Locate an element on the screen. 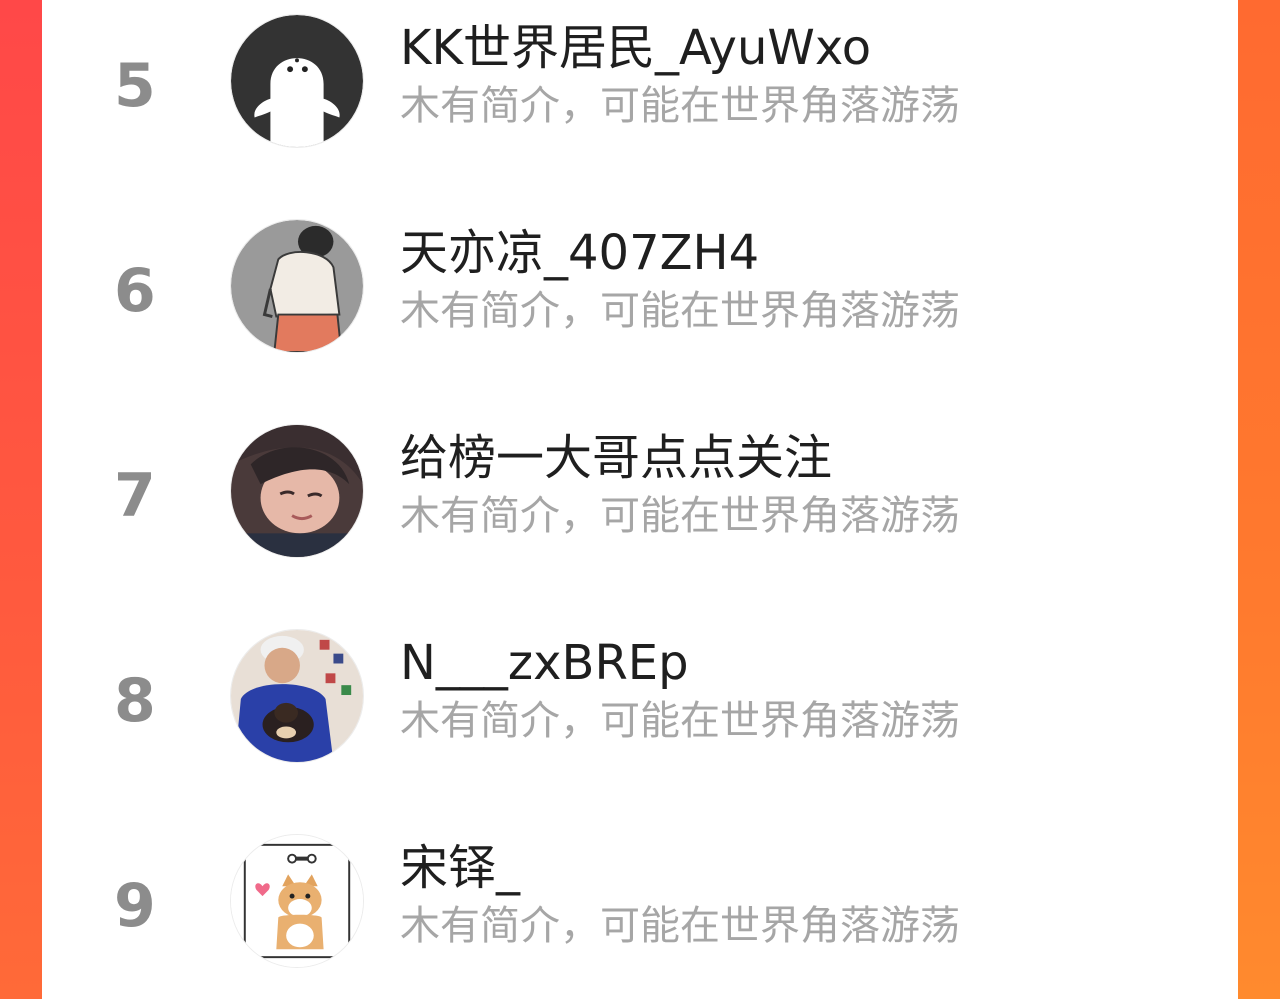  user-name: KK世界居民_AyuWxo is located at coordinates (635, 48).